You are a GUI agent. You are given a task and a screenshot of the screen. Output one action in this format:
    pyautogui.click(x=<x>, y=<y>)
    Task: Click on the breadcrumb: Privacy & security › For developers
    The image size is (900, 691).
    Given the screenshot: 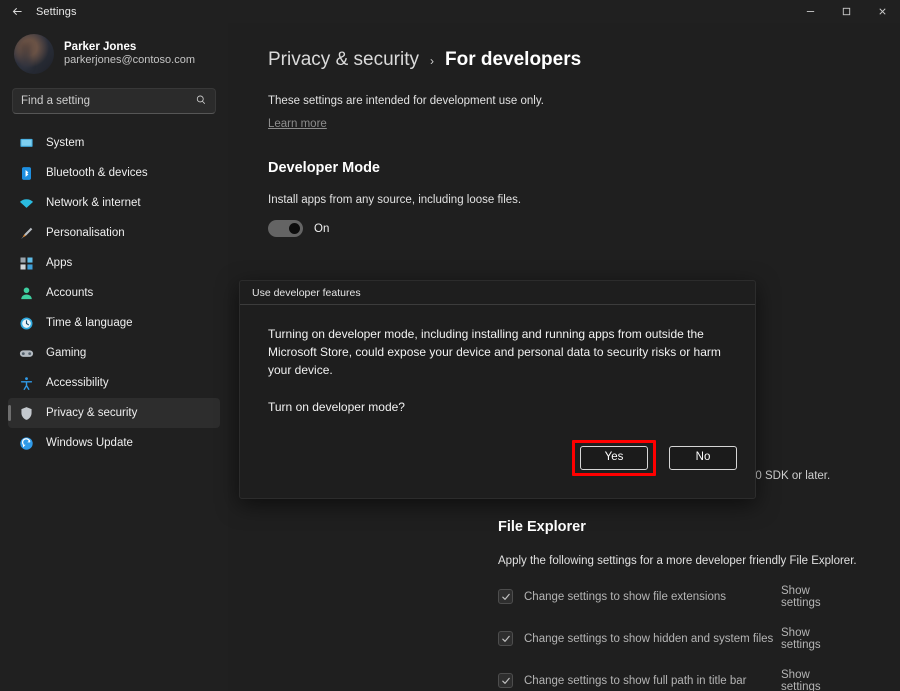 What is the action you would take?
    pyautogui.click(x=566, y=60)
    